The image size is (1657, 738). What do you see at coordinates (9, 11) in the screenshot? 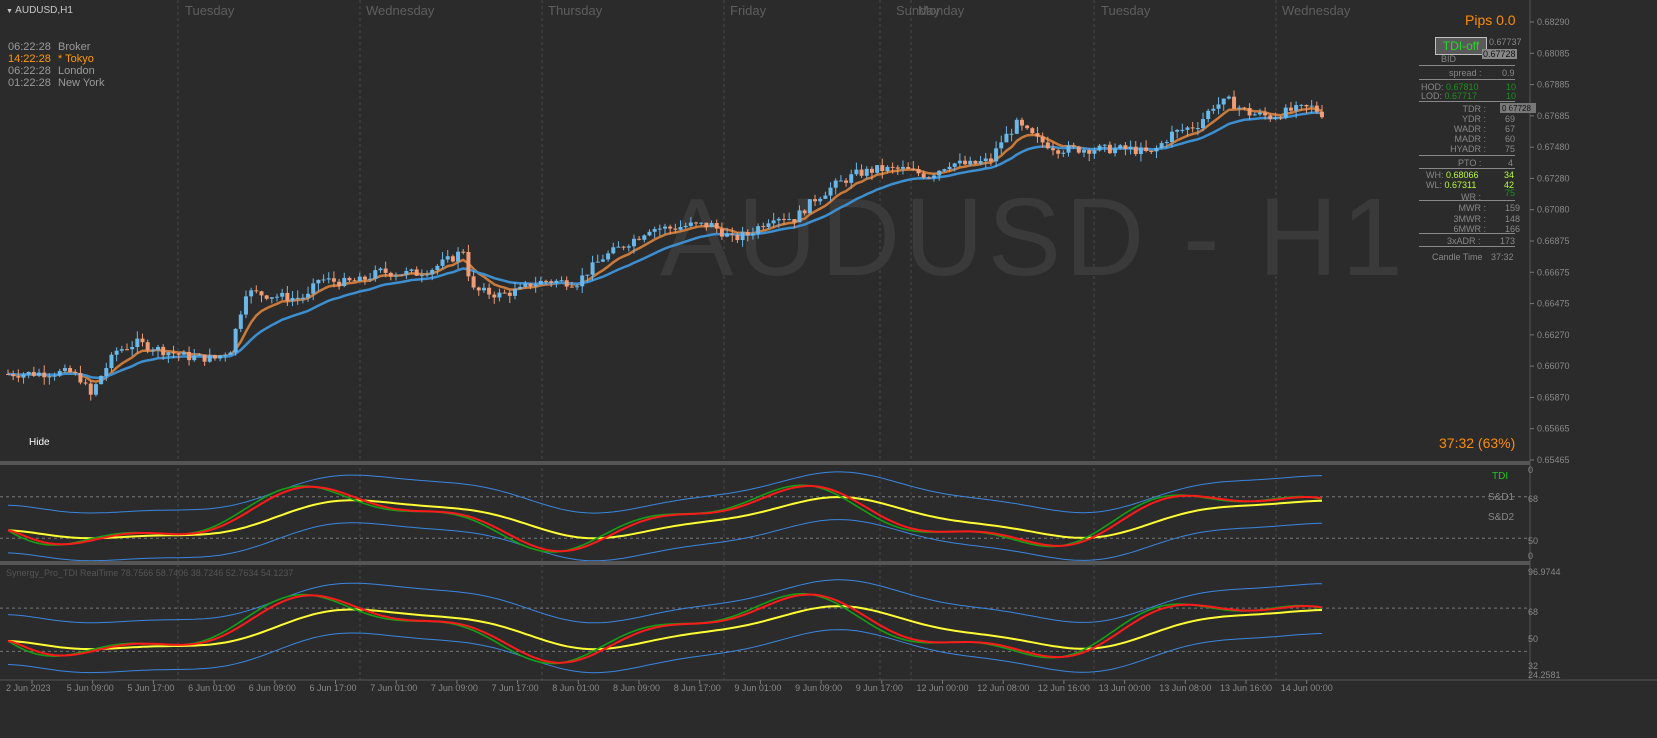
I see `chevron-down-icon: ▼` at bounding box center [9, 11].